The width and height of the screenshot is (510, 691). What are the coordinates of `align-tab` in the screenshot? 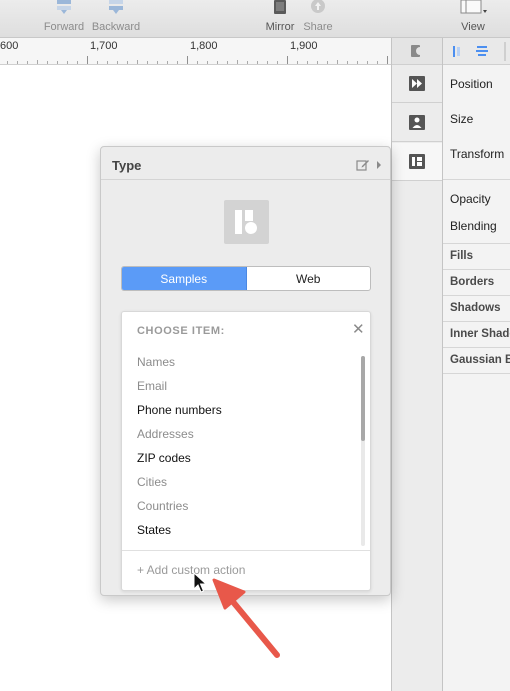 It's located at (417, 51).